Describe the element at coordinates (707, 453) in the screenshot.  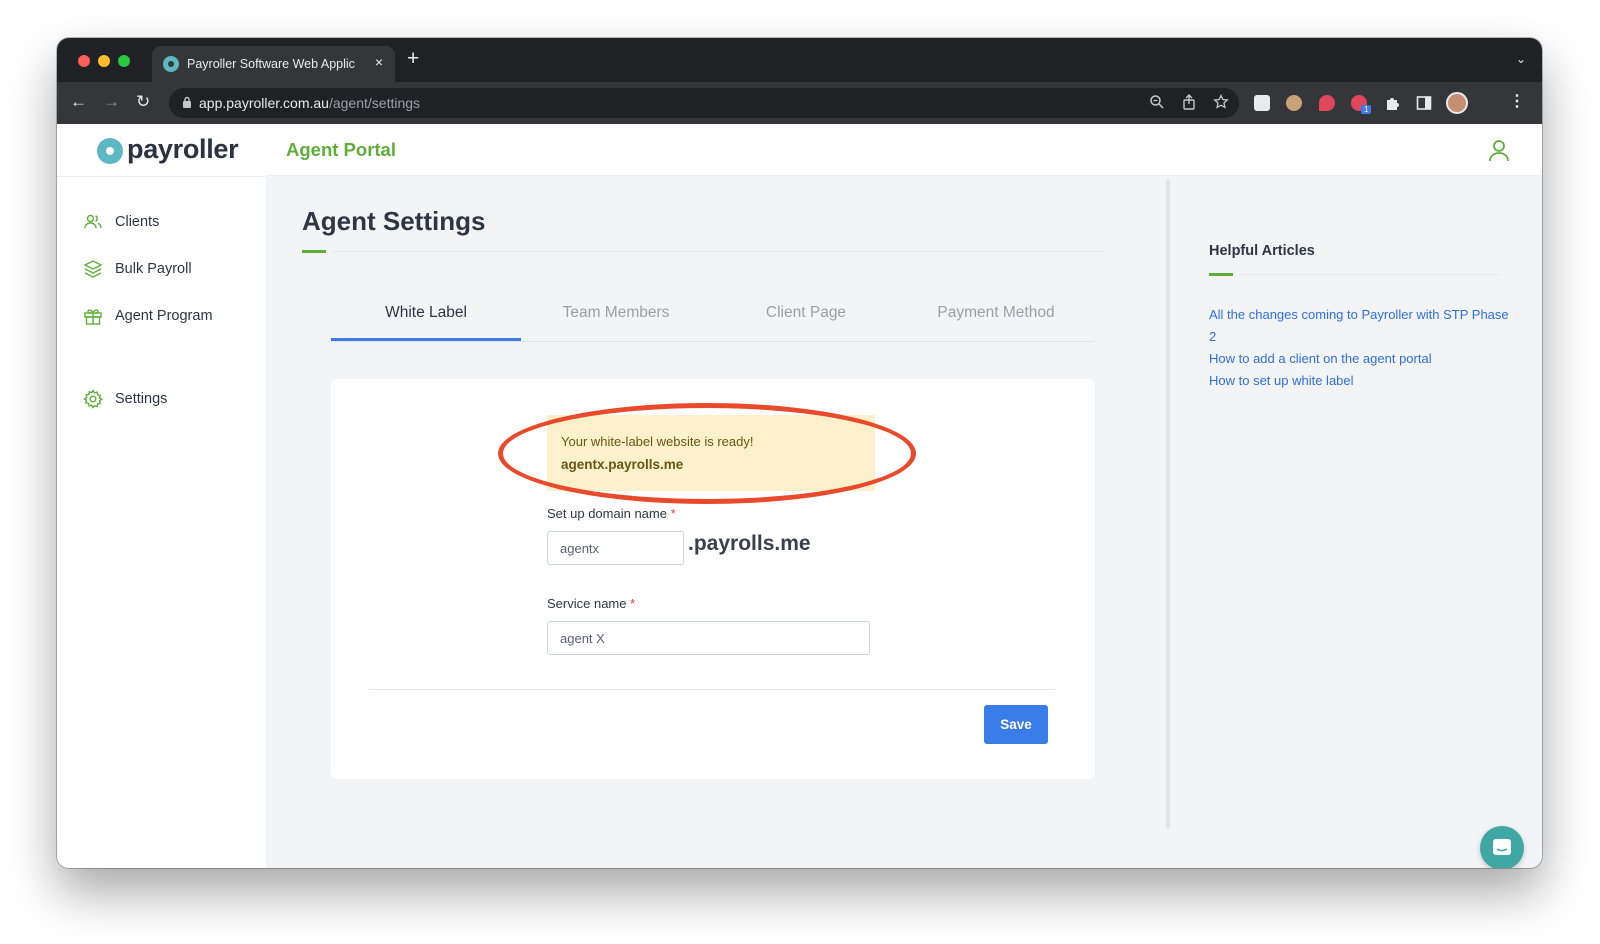
I see `highlight-annotation-ellipse` at that location.